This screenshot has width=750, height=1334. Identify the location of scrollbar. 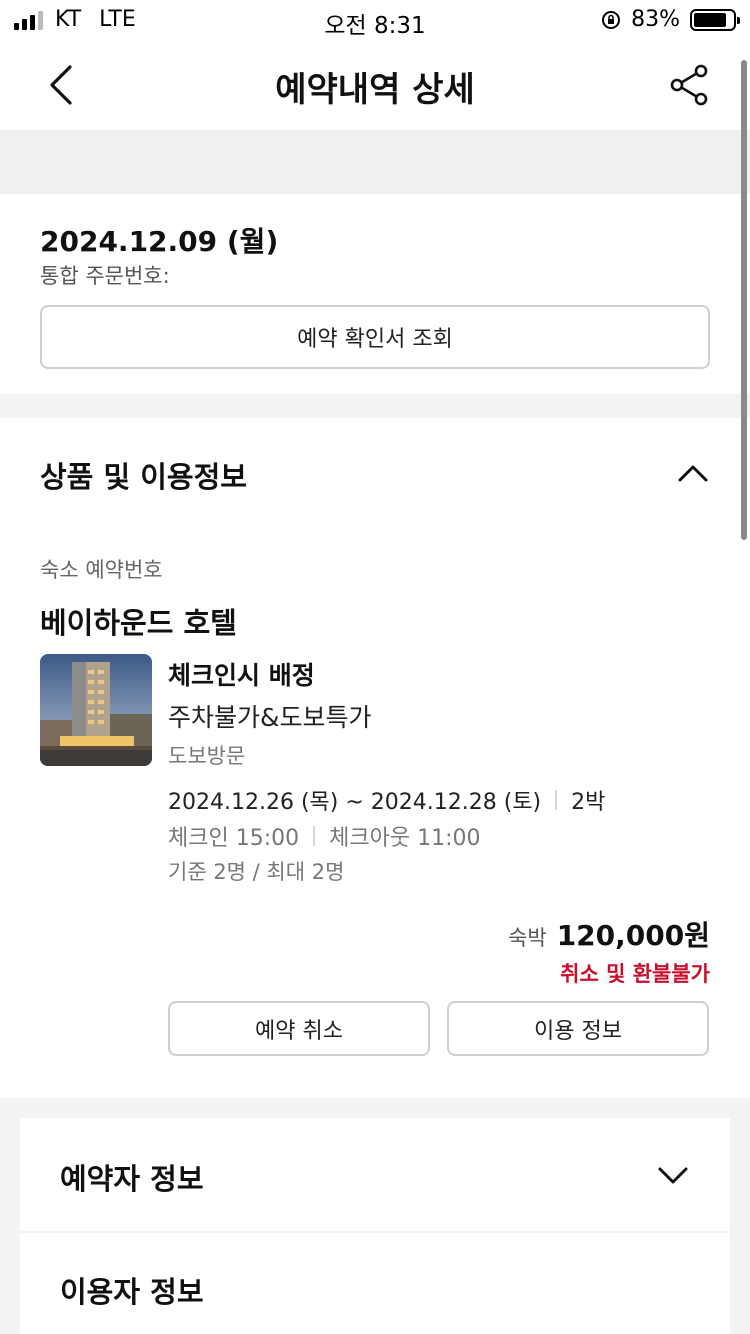
(744, 300).